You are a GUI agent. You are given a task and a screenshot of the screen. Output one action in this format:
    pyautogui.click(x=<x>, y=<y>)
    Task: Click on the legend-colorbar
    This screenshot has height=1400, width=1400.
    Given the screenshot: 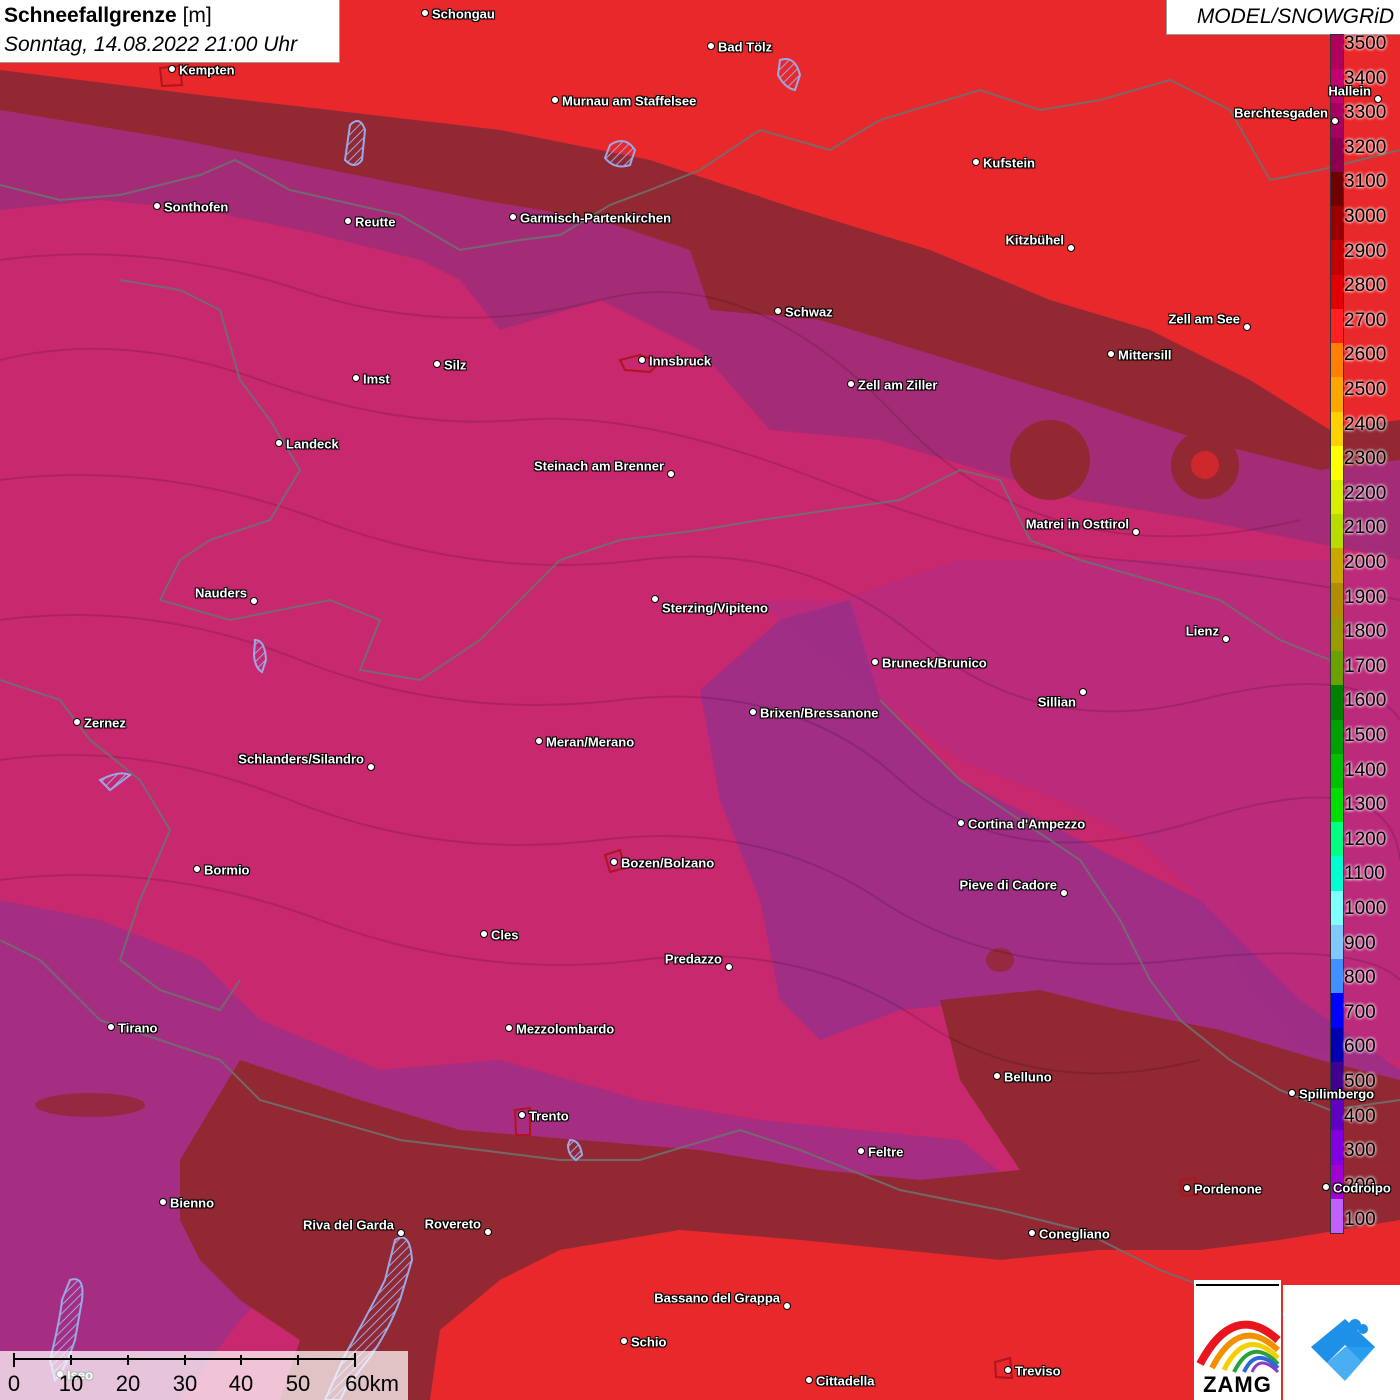 What is the action you would take?
    pyautogui.click(x=1337, y=634)
    